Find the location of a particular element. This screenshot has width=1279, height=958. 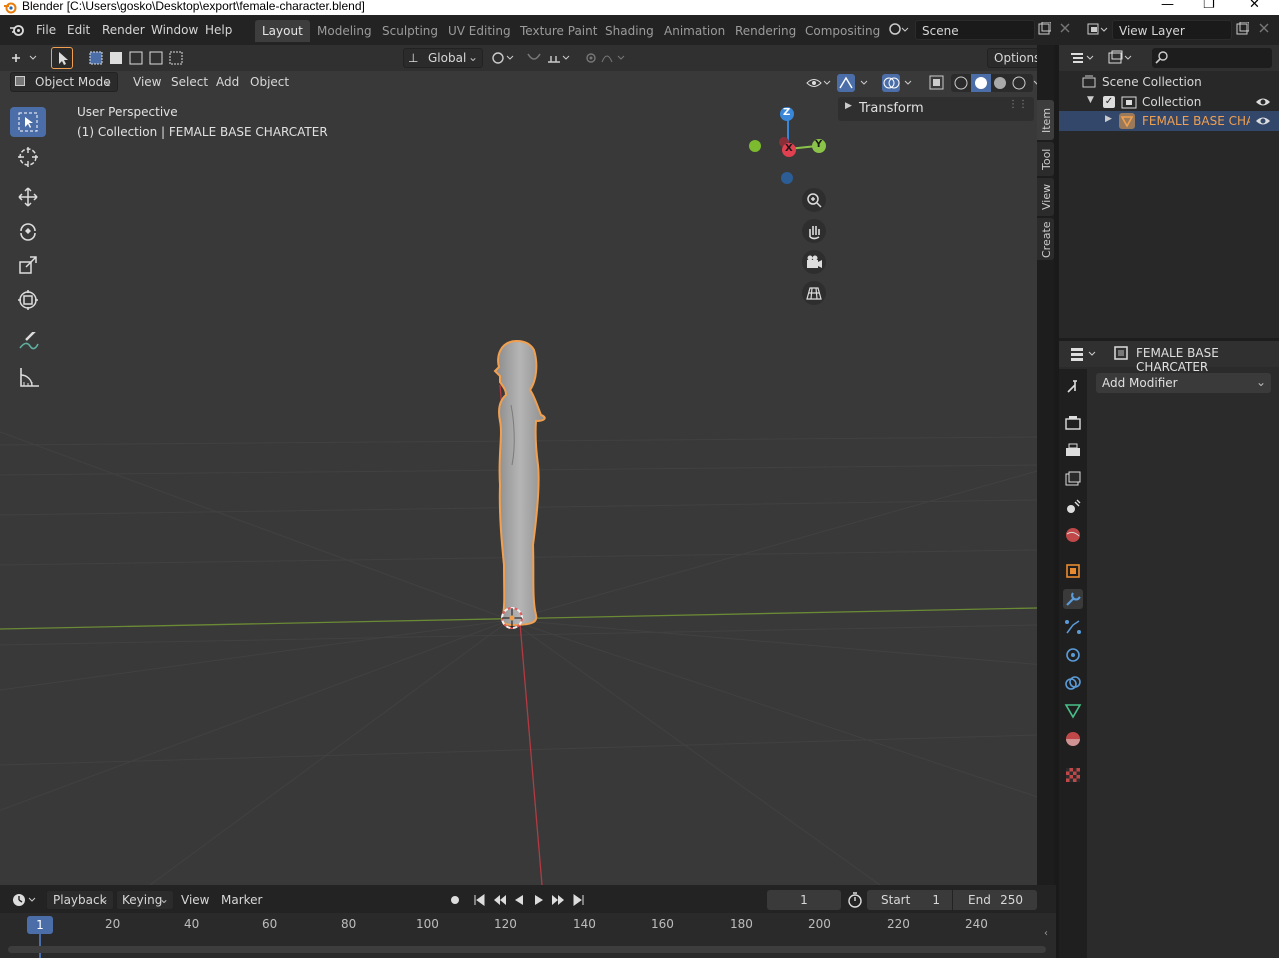

properties-editor-icon is located at coordinates (1086, 354).